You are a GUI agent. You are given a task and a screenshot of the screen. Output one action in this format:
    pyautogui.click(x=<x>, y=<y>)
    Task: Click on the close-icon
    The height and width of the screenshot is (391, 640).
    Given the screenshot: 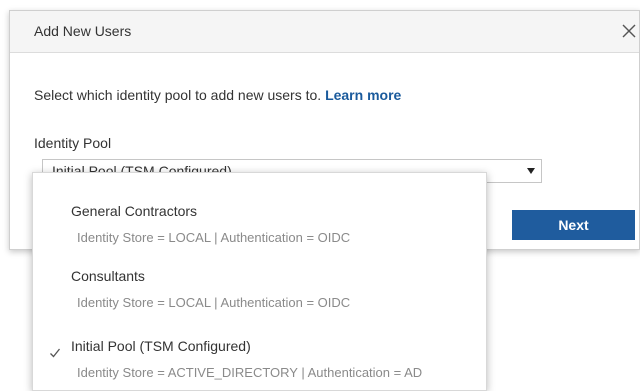 What is the action you would take?
    pyautogui.click(x=629, y=31)
    